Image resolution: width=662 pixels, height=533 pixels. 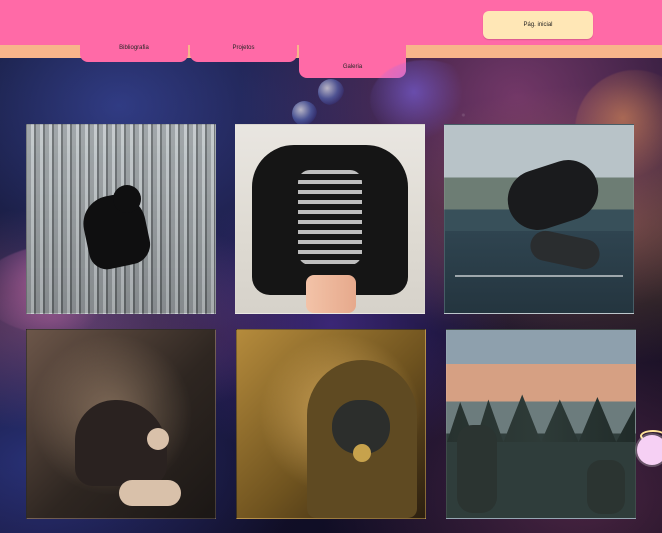 I want to click on tab-projetos: Projetos, so click(x=243, y=48).